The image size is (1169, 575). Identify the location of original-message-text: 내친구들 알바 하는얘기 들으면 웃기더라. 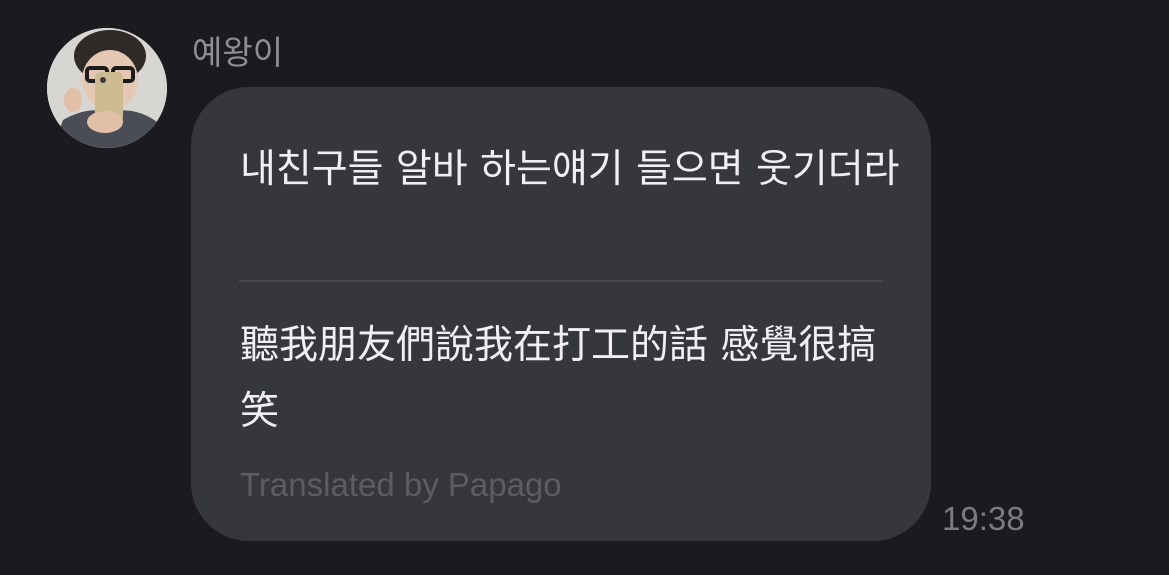
(570, 169).